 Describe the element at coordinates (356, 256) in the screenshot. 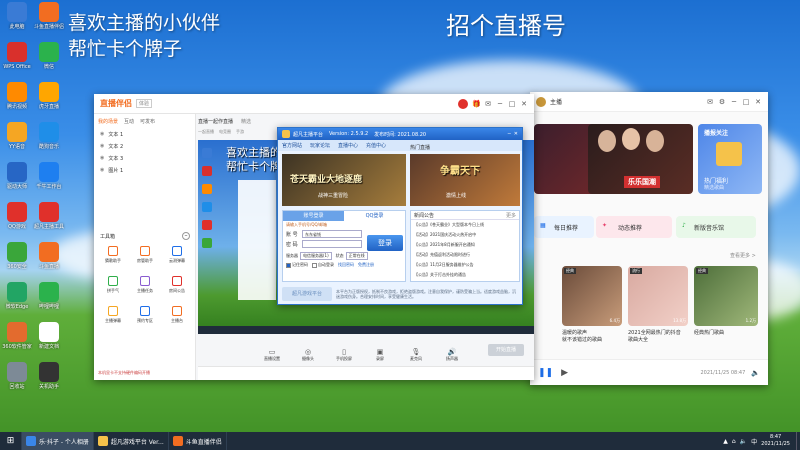

I see `status-select: 正常在线` at that location.